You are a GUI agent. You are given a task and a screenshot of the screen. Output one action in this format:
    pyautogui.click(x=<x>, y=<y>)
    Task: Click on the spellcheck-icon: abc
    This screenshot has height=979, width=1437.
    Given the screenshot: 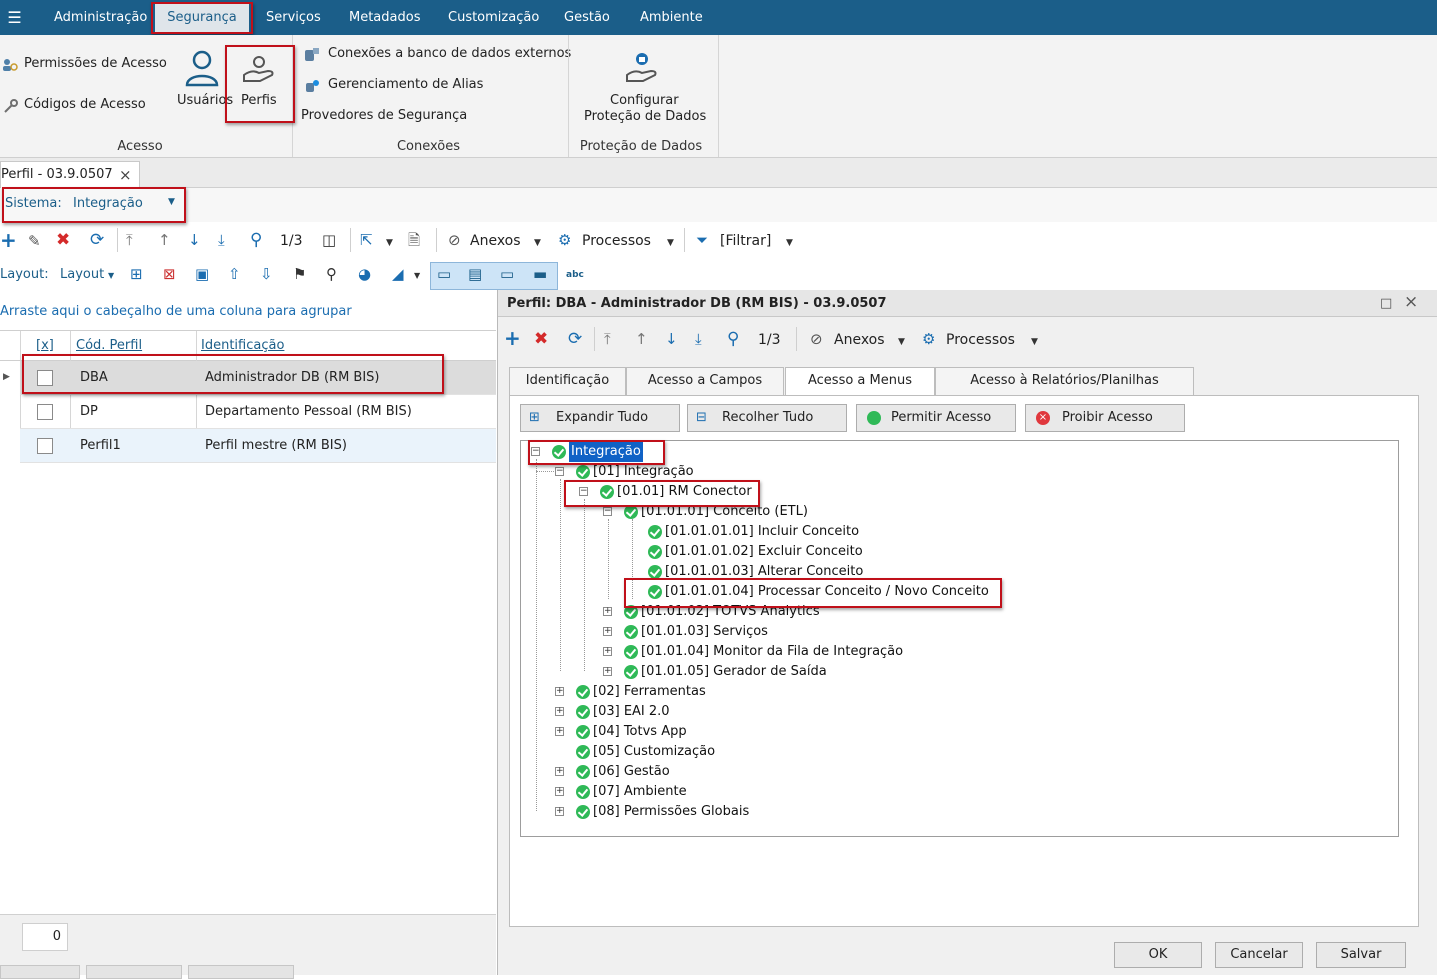 What is the action you would take?
    pyautogui.click(x=575, y=275)
    